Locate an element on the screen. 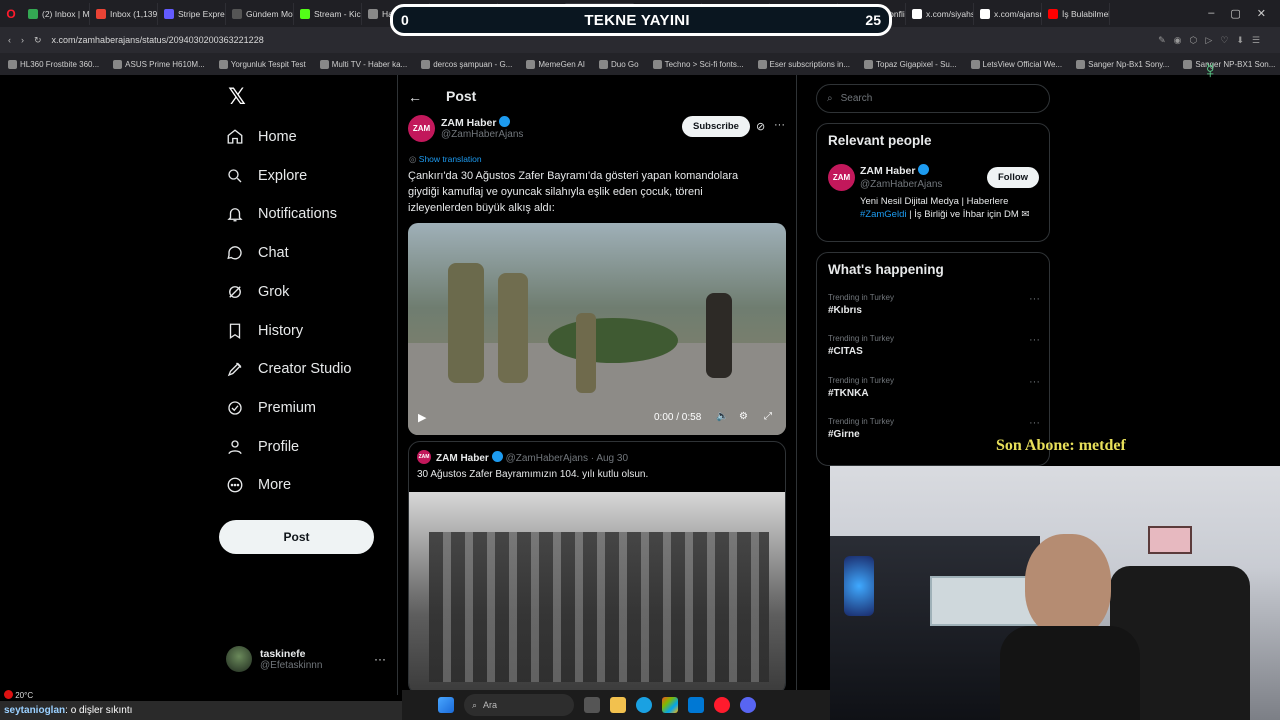  browser-tab: x.com/siyahsa is located at coordinates (940, 13).